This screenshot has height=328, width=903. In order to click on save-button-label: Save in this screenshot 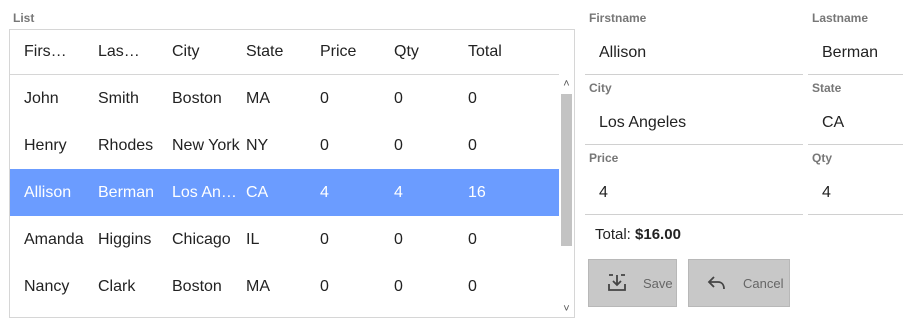, I will do `click(658, 283)`.